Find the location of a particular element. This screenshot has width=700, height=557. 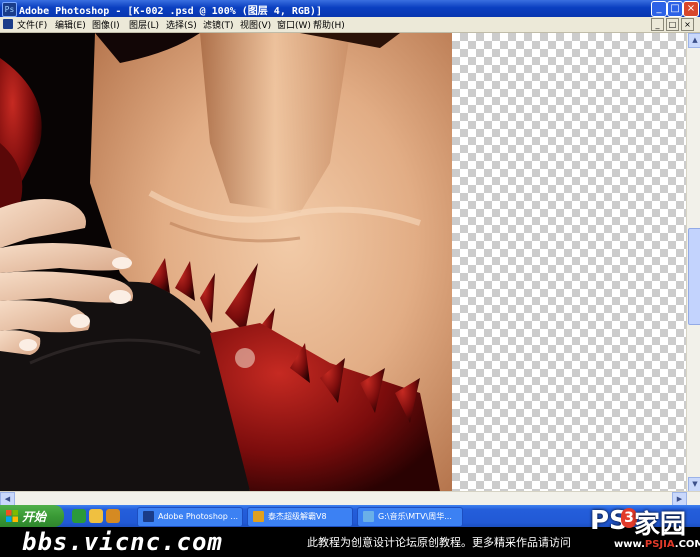

menu-edit: 编辑(E) is located at coordinates (70, 24).